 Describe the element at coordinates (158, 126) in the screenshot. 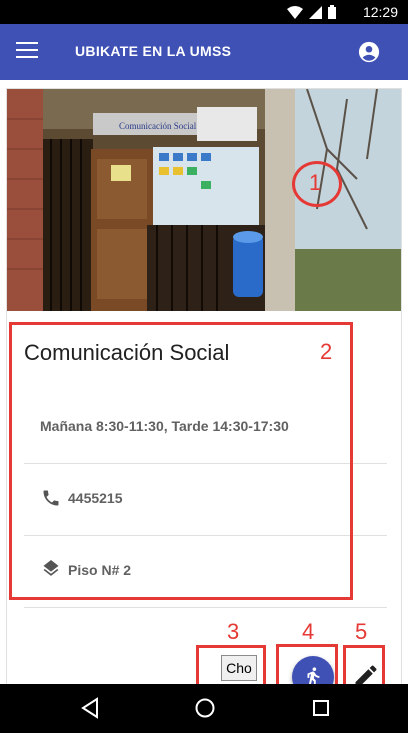

I see `photo-sign-text: Comunicación Social` at that location.